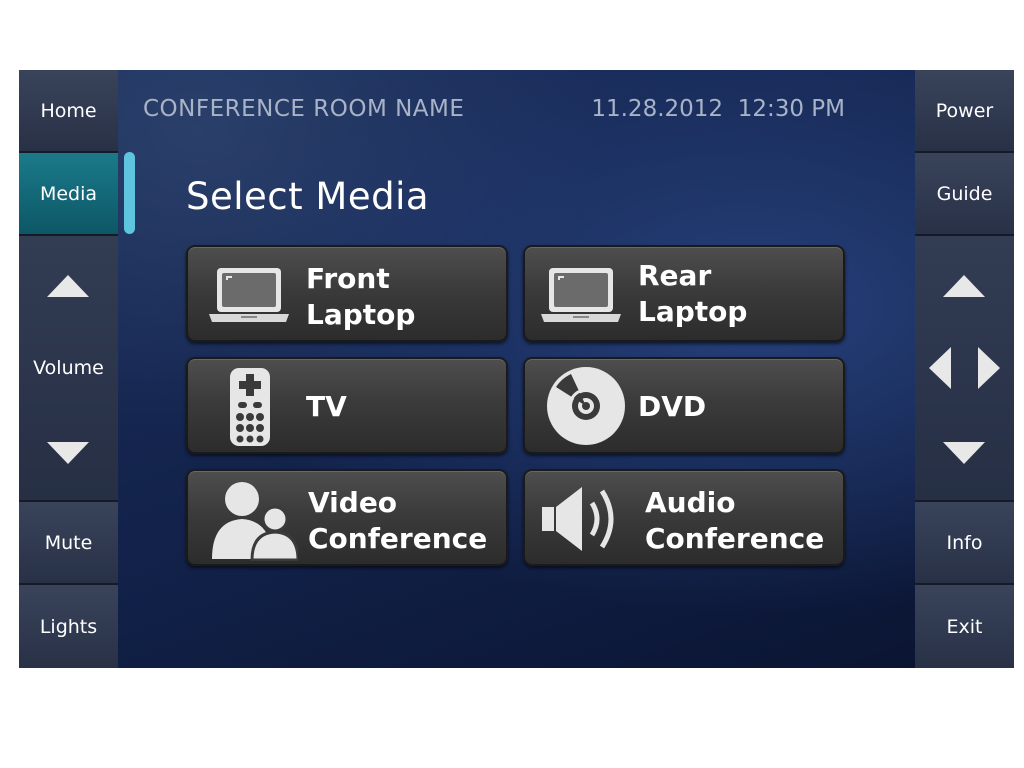 Image resolution: width=1024 pixels, height=768 pixels. I want to click on lights-label: Lights, so click(68, 626).